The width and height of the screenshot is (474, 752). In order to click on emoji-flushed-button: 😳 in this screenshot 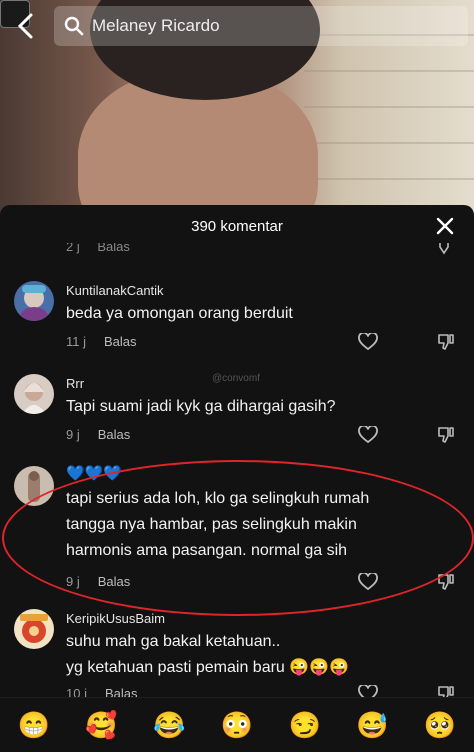, I will do `click(237, 725)`.